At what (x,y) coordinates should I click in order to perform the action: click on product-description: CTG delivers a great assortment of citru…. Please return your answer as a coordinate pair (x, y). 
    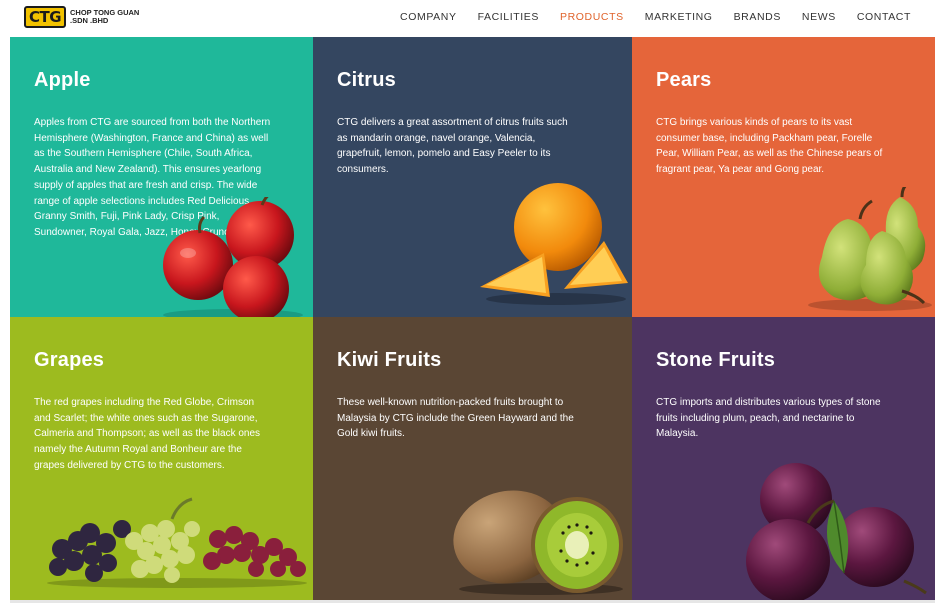
    Looking at the image, I should click on (452, 146).